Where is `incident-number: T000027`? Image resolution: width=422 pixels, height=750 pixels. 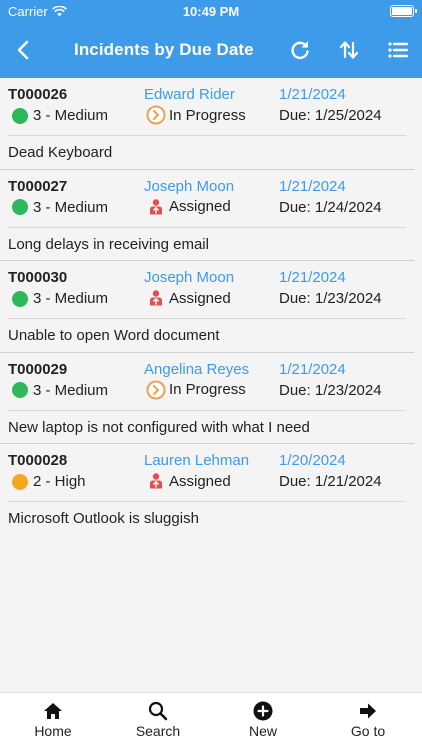 incident-number: T000027 is located at coordinates (38, 186).